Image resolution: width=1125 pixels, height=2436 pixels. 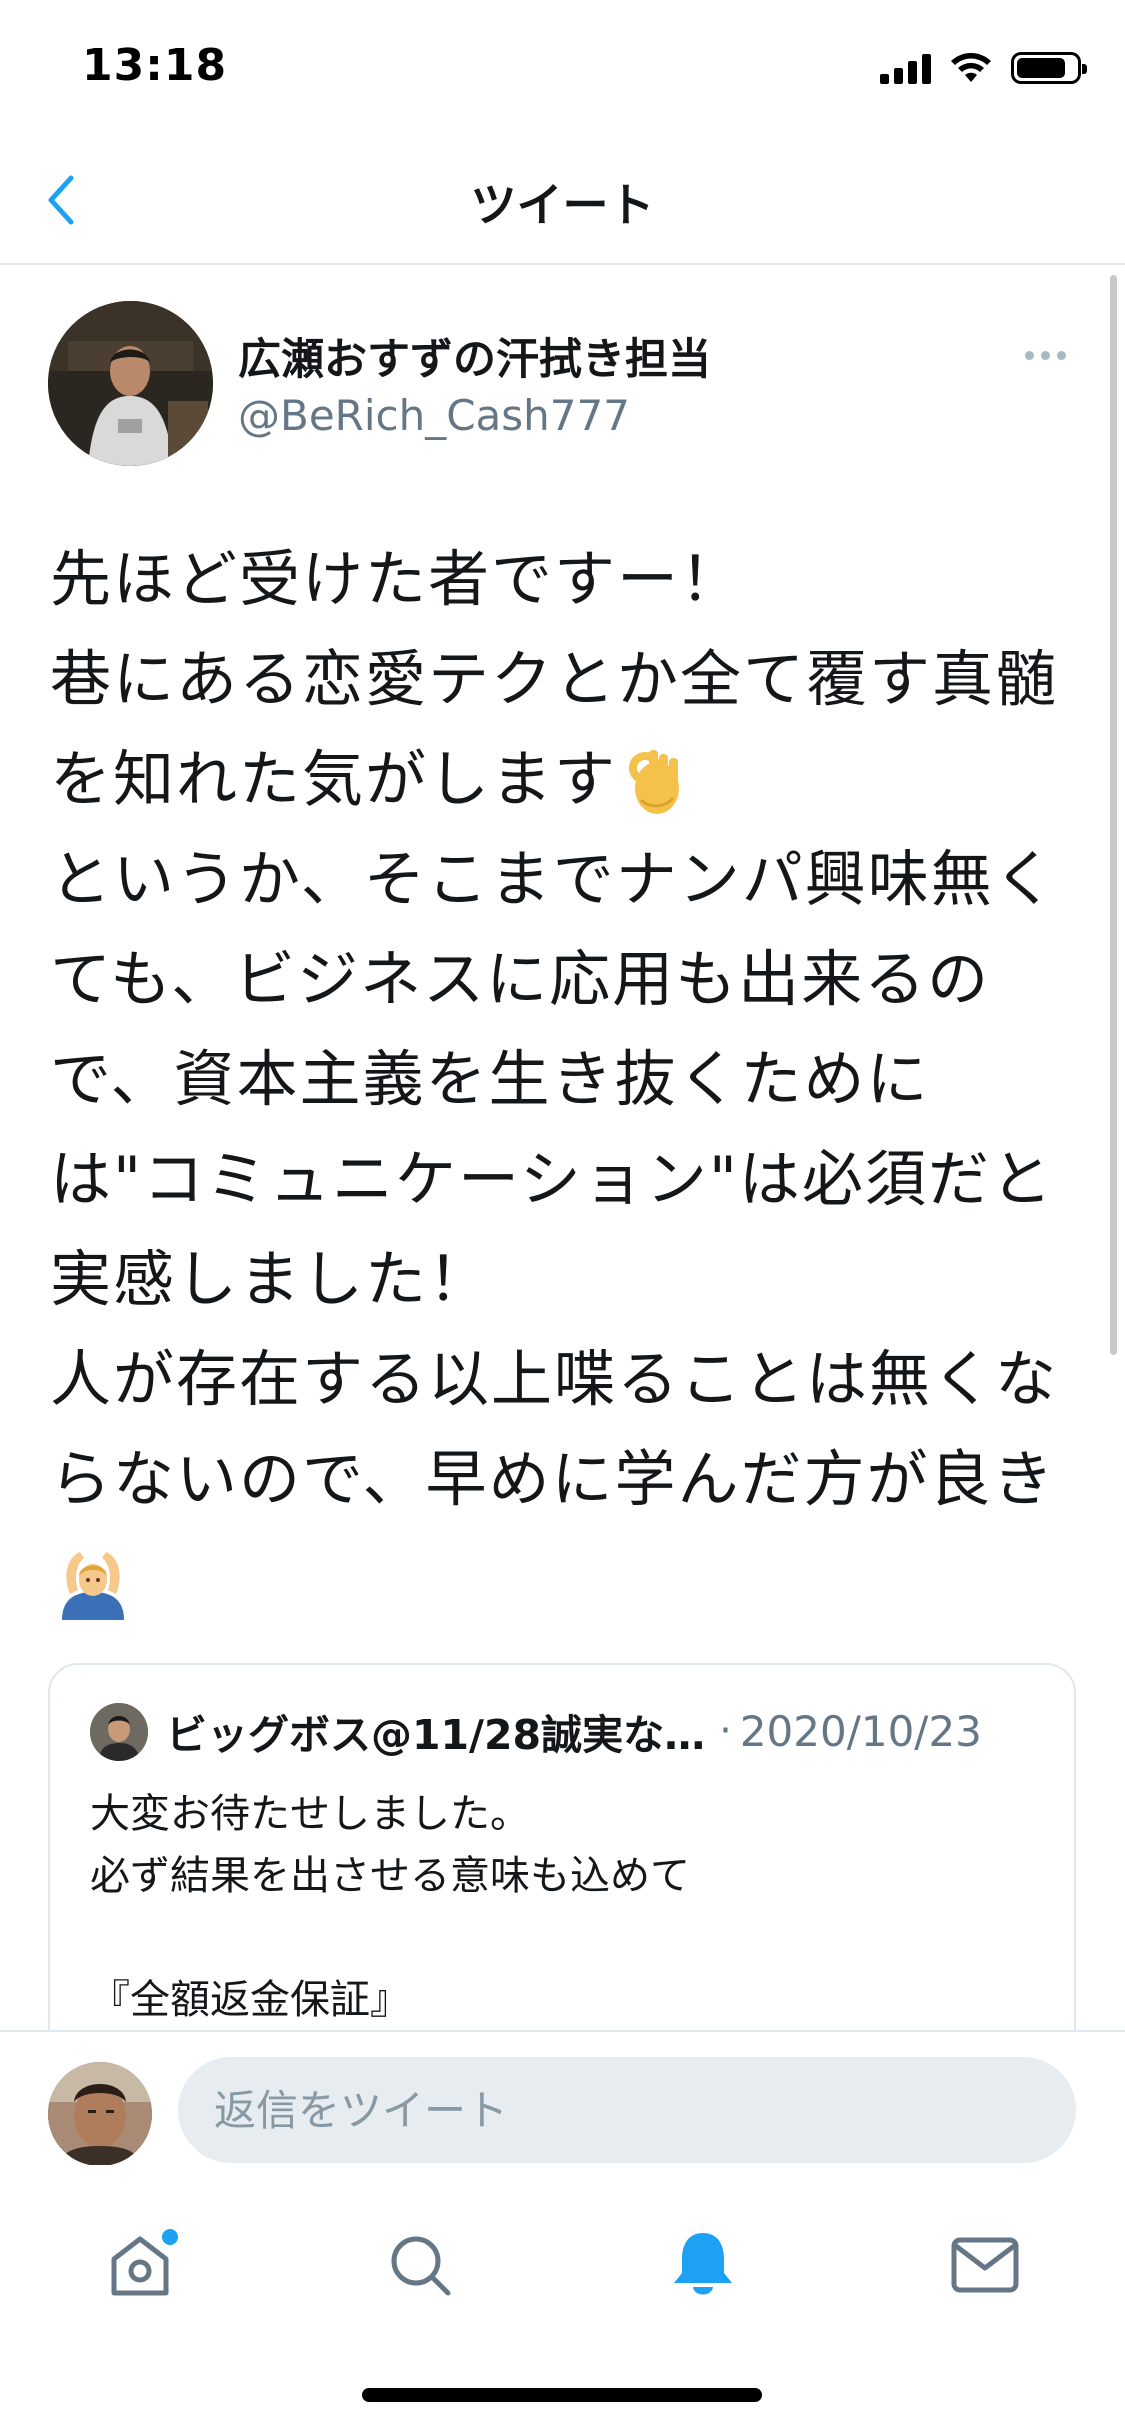 What do you see at coordinates (562, 2395) in the screenshot?
I see `home-indicator` at bounding box center [562, 2395].